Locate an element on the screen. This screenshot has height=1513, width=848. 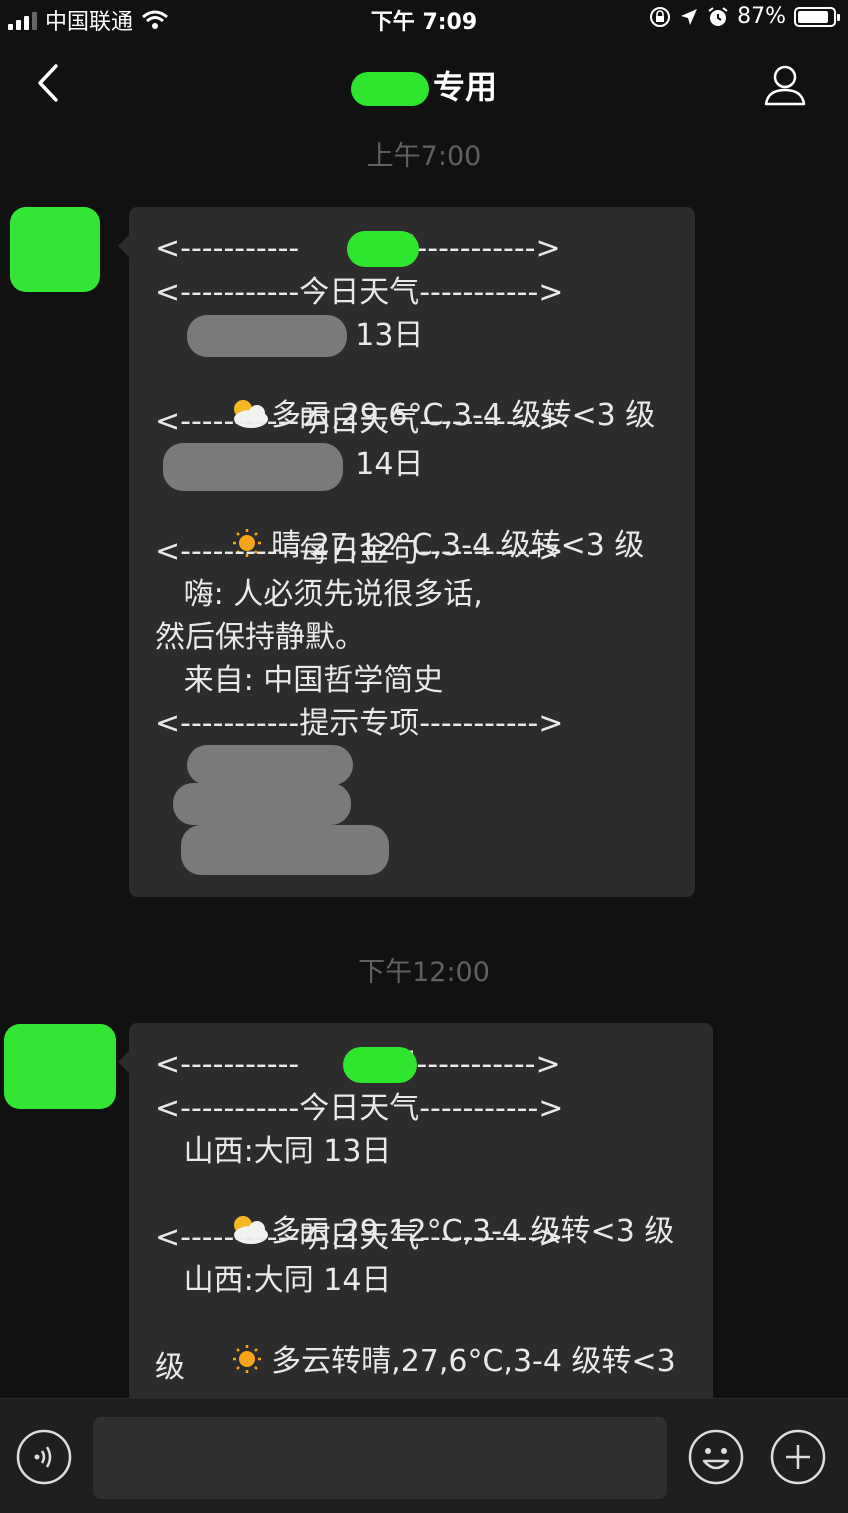
message-line: 来自: 中国哲学简史 is located at coordinates (299, 680).